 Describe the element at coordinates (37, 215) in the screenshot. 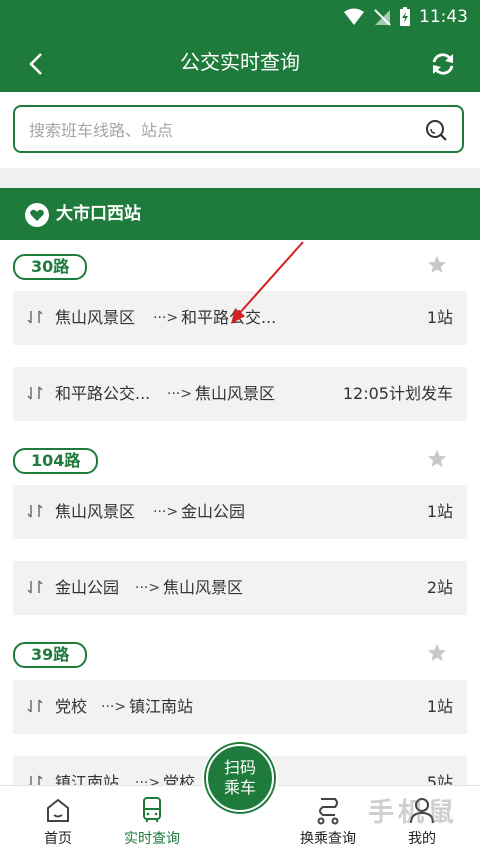

I see `heart-icon` at that location.